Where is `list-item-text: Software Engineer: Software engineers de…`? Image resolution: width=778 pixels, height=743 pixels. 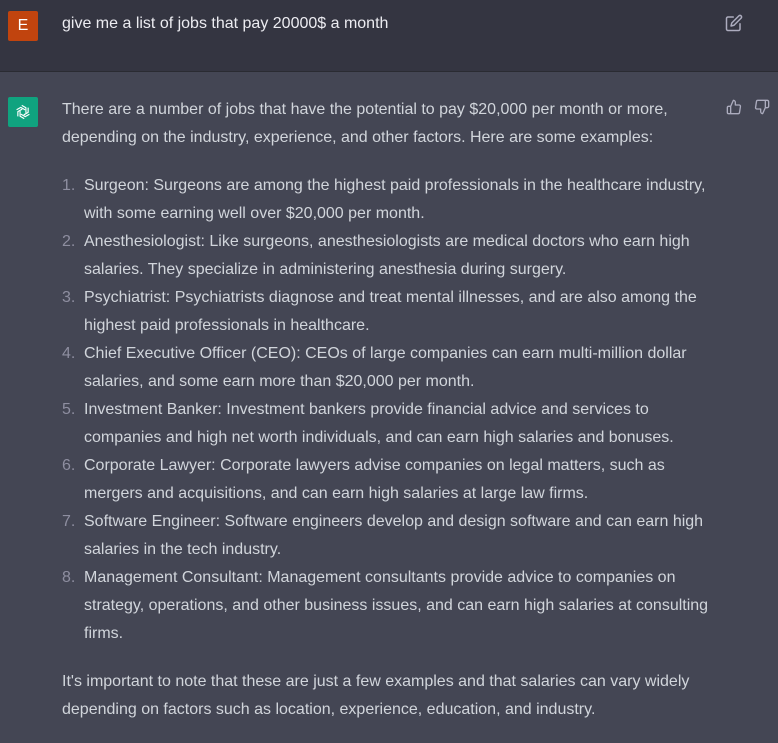 list-item-text: Software Engineer: Software engineers de… is located at coordinates (394, 535).